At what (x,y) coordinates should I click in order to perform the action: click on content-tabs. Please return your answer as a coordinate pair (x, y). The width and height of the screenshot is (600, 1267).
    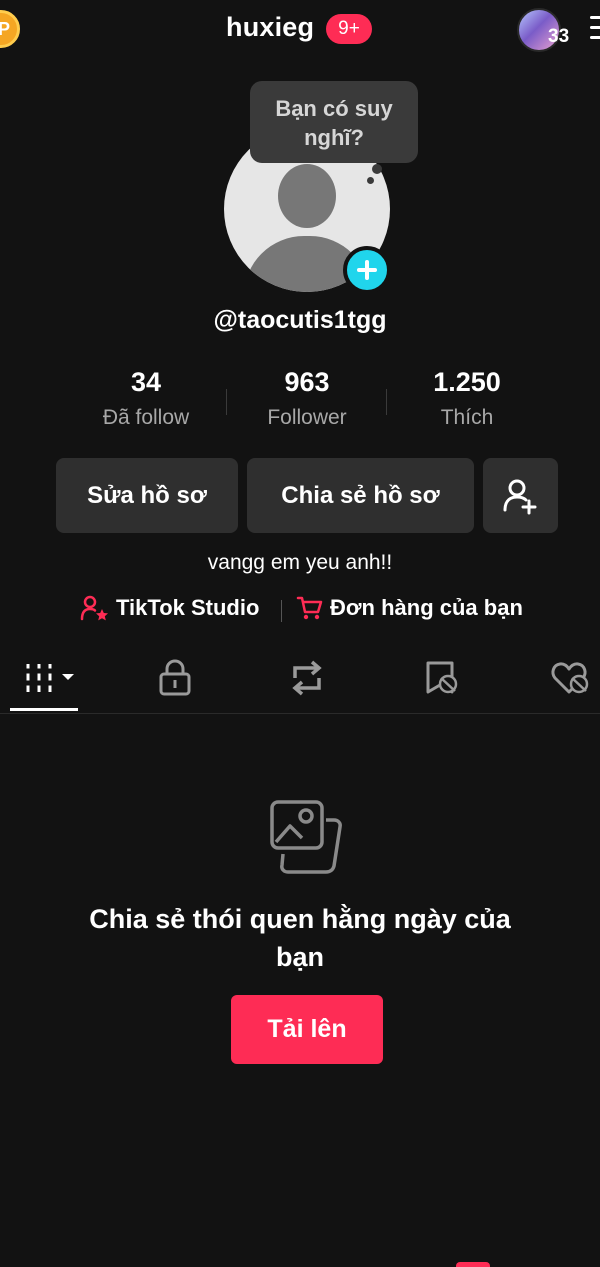
    Looking at the image, I should click on (300, 681).